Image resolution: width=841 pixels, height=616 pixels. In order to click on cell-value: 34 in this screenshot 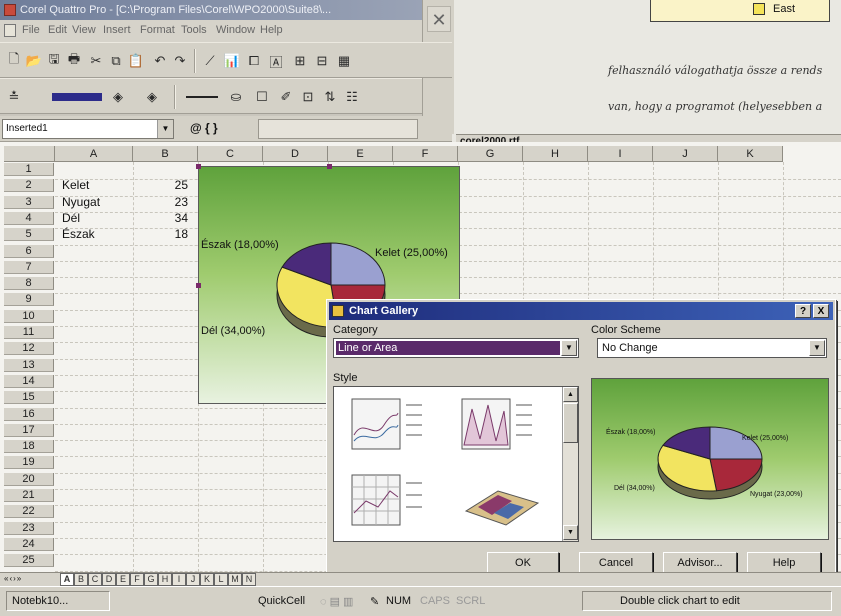, I will do `click(161, 218)`.